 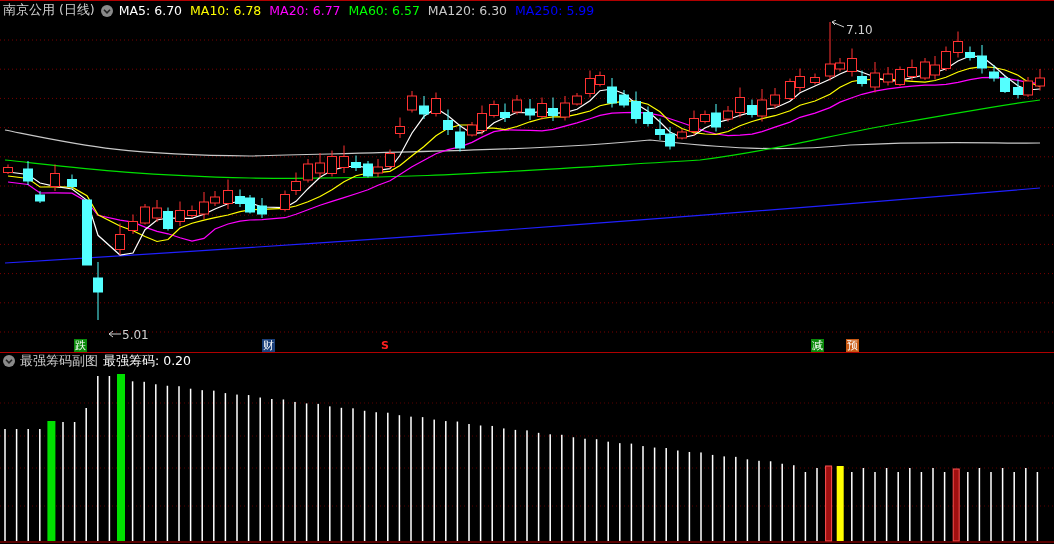 I want to click on event-marker: S, so click(x=385, y=345).